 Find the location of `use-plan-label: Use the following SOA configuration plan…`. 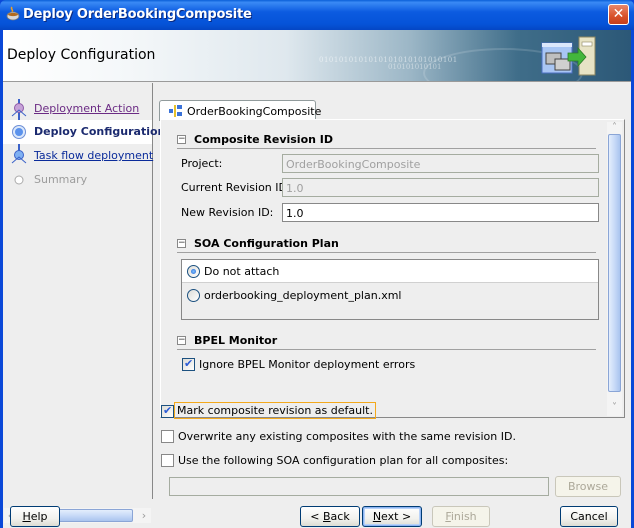

use-plan-label: Use the following SOA configuration plan… is located at coordinates (343, 460).